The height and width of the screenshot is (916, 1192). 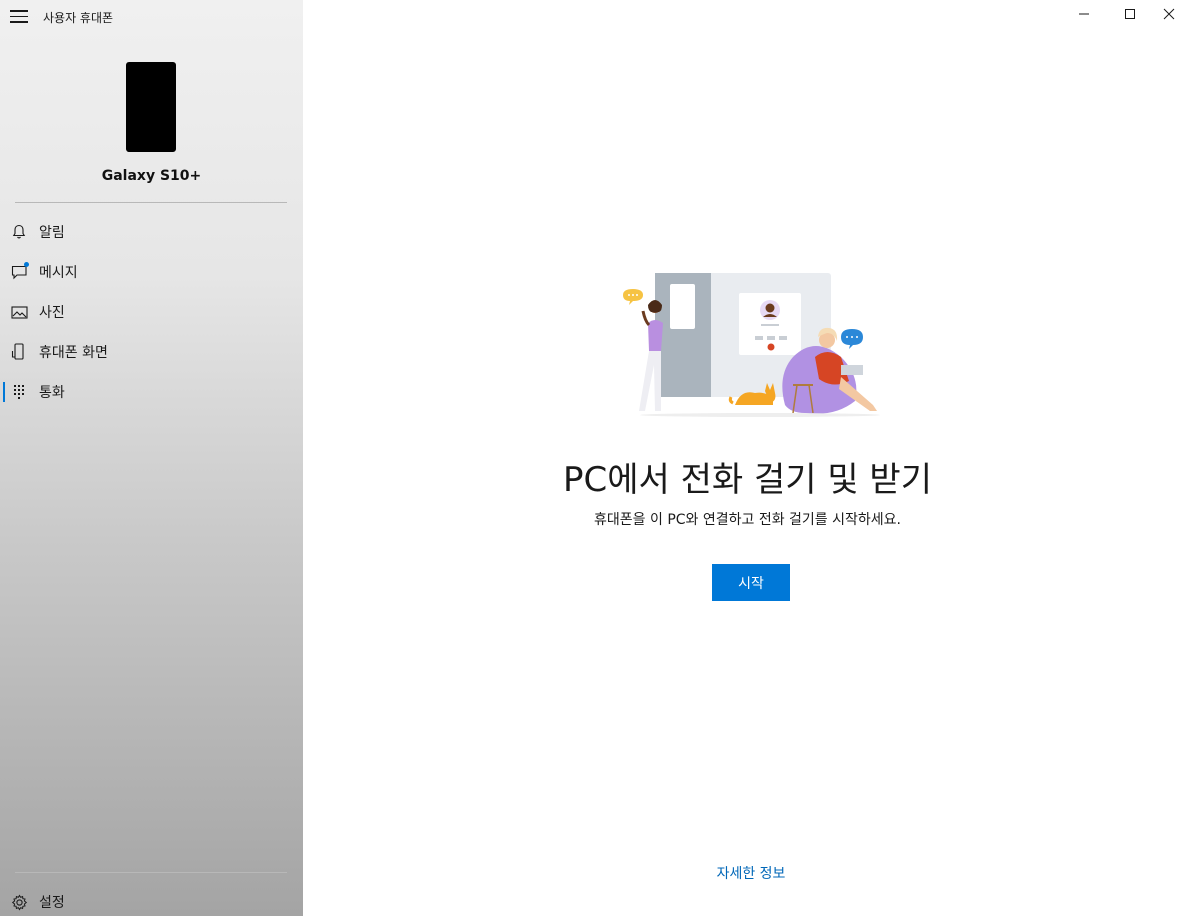 What do you see at coordinates (19, 232) in the screenshot?
I see `bell-icon` at bounding box center [19, 232].